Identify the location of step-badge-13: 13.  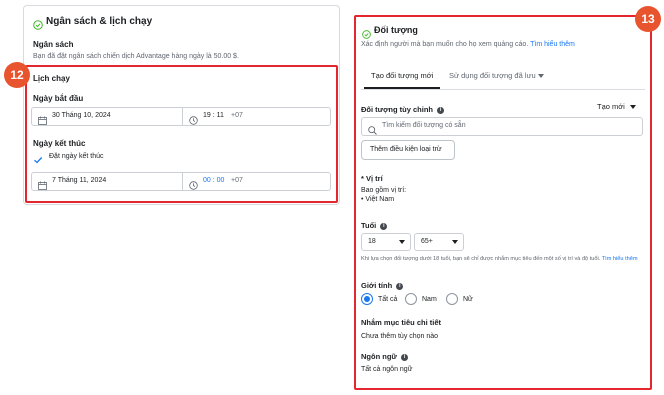
(648, 19).